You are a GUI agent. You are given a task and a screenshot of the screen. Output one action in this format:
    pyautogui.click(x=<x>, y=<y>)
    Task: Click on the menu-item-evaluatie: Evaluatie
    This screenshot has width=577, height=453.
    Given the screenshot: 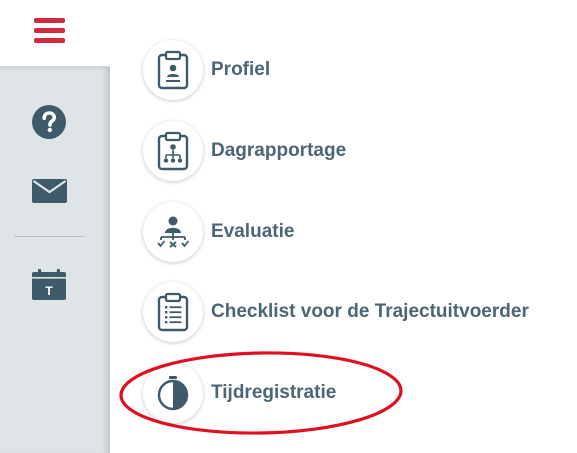 What is the action you would take?
    pyautogui.click(x=218, y=232)
    